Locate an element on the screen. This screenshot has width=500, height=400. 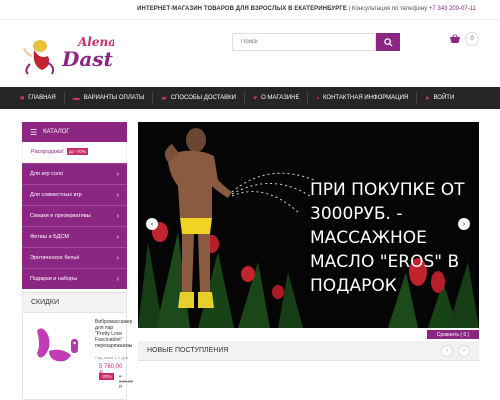
discount-badge: -20% is located at coordinates (106, 376).